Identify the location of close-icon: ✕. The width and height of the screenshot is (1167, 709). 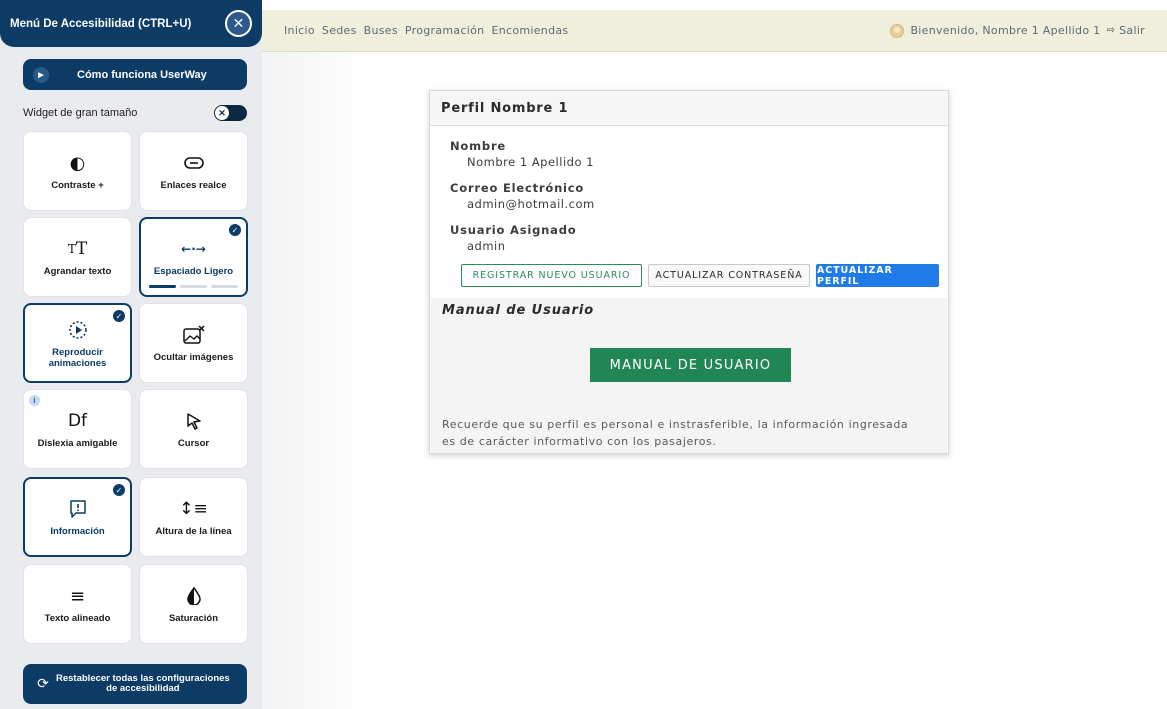
(238, 23).